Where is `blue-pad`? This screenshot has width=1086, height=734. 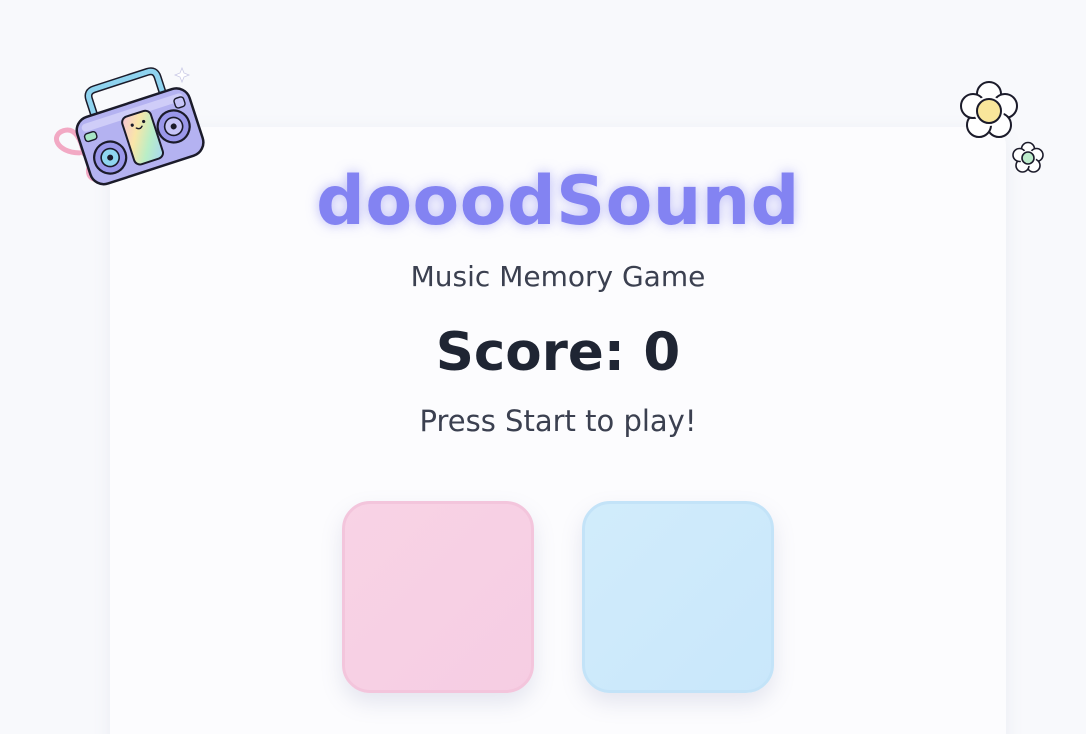
blue-pad is located at coordinates (678, 597).